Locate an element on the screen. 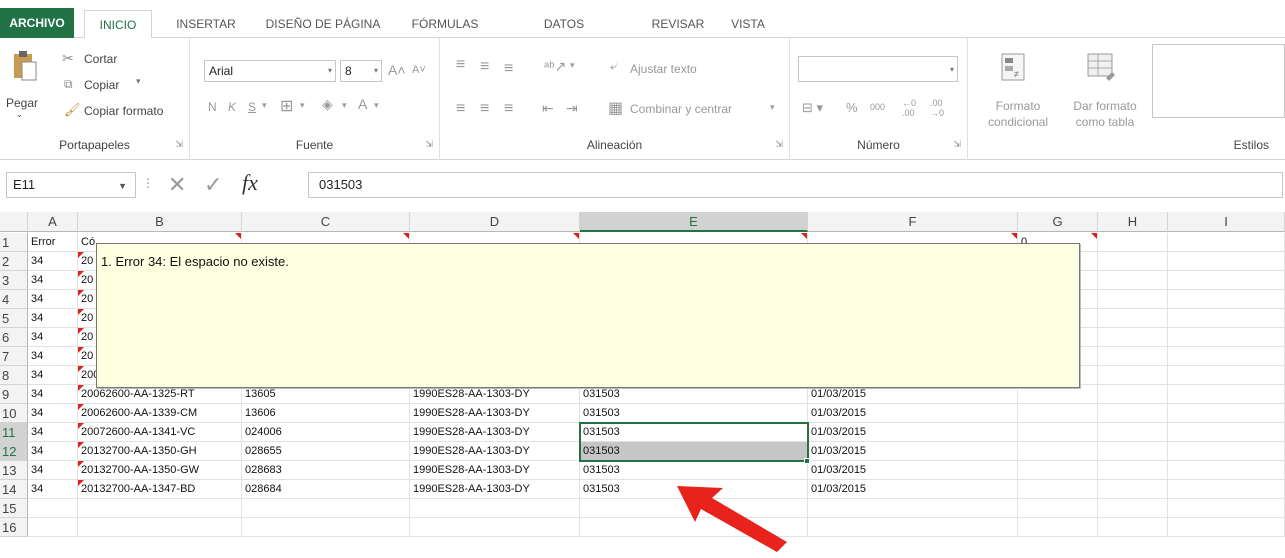 Image resolution: width=1285 pixels, height=558 pixels. align-top-icon: ≡ is located at coordinates (460, 65).